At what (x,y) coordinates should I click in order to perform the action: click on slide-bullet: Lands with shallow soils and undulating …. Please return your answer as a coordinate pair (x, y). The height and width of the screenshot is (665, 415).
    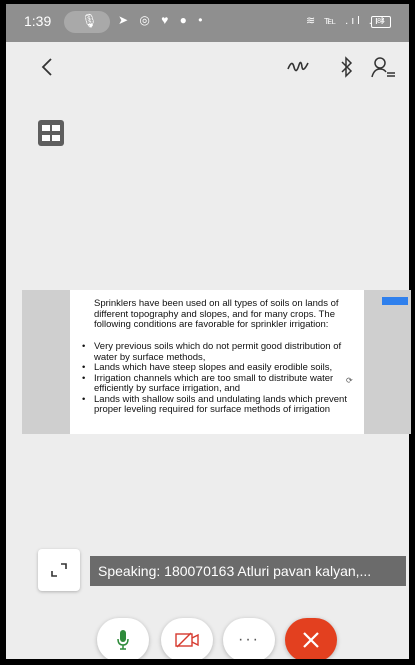
    Looking at the image, I should click on (216, 405).